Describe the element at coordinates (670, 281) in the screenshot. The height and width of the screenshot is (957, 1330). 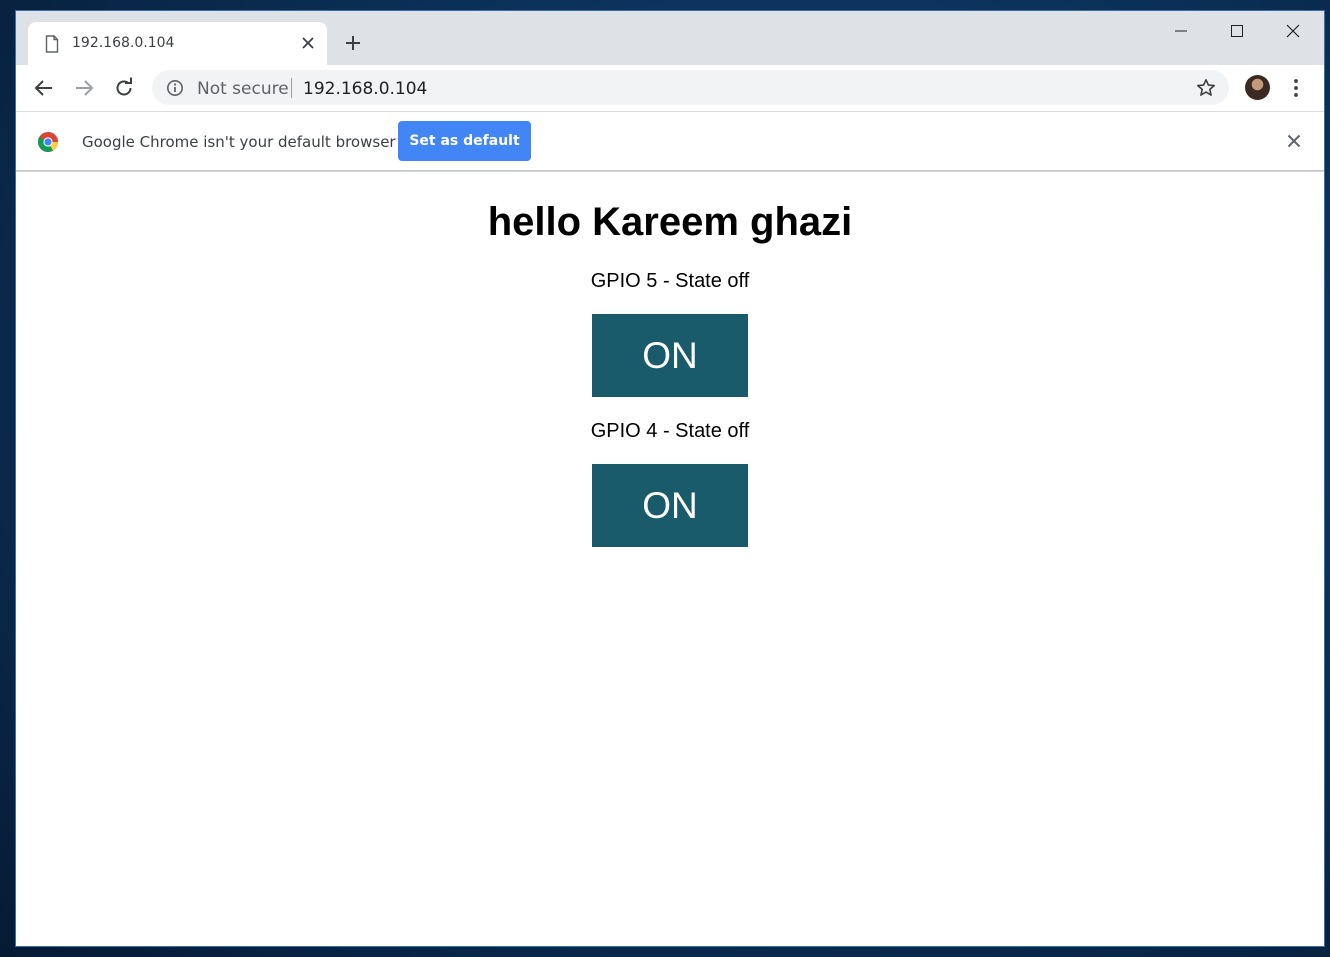
I see `gpio-5-state-label: GPIO 5 - State off` at that location.